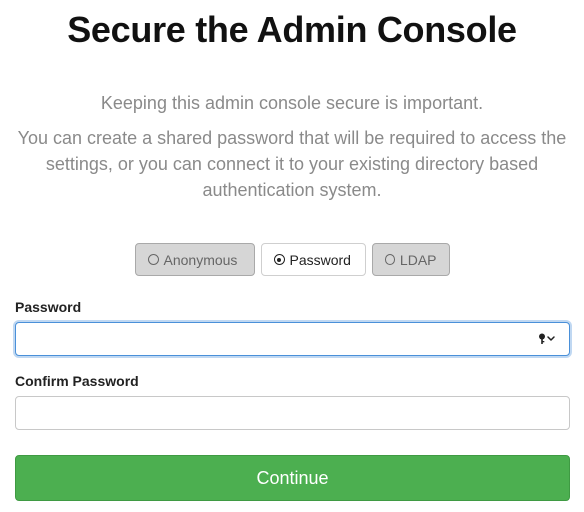  I want to click on password-option-button: Password, so click(313, 259).